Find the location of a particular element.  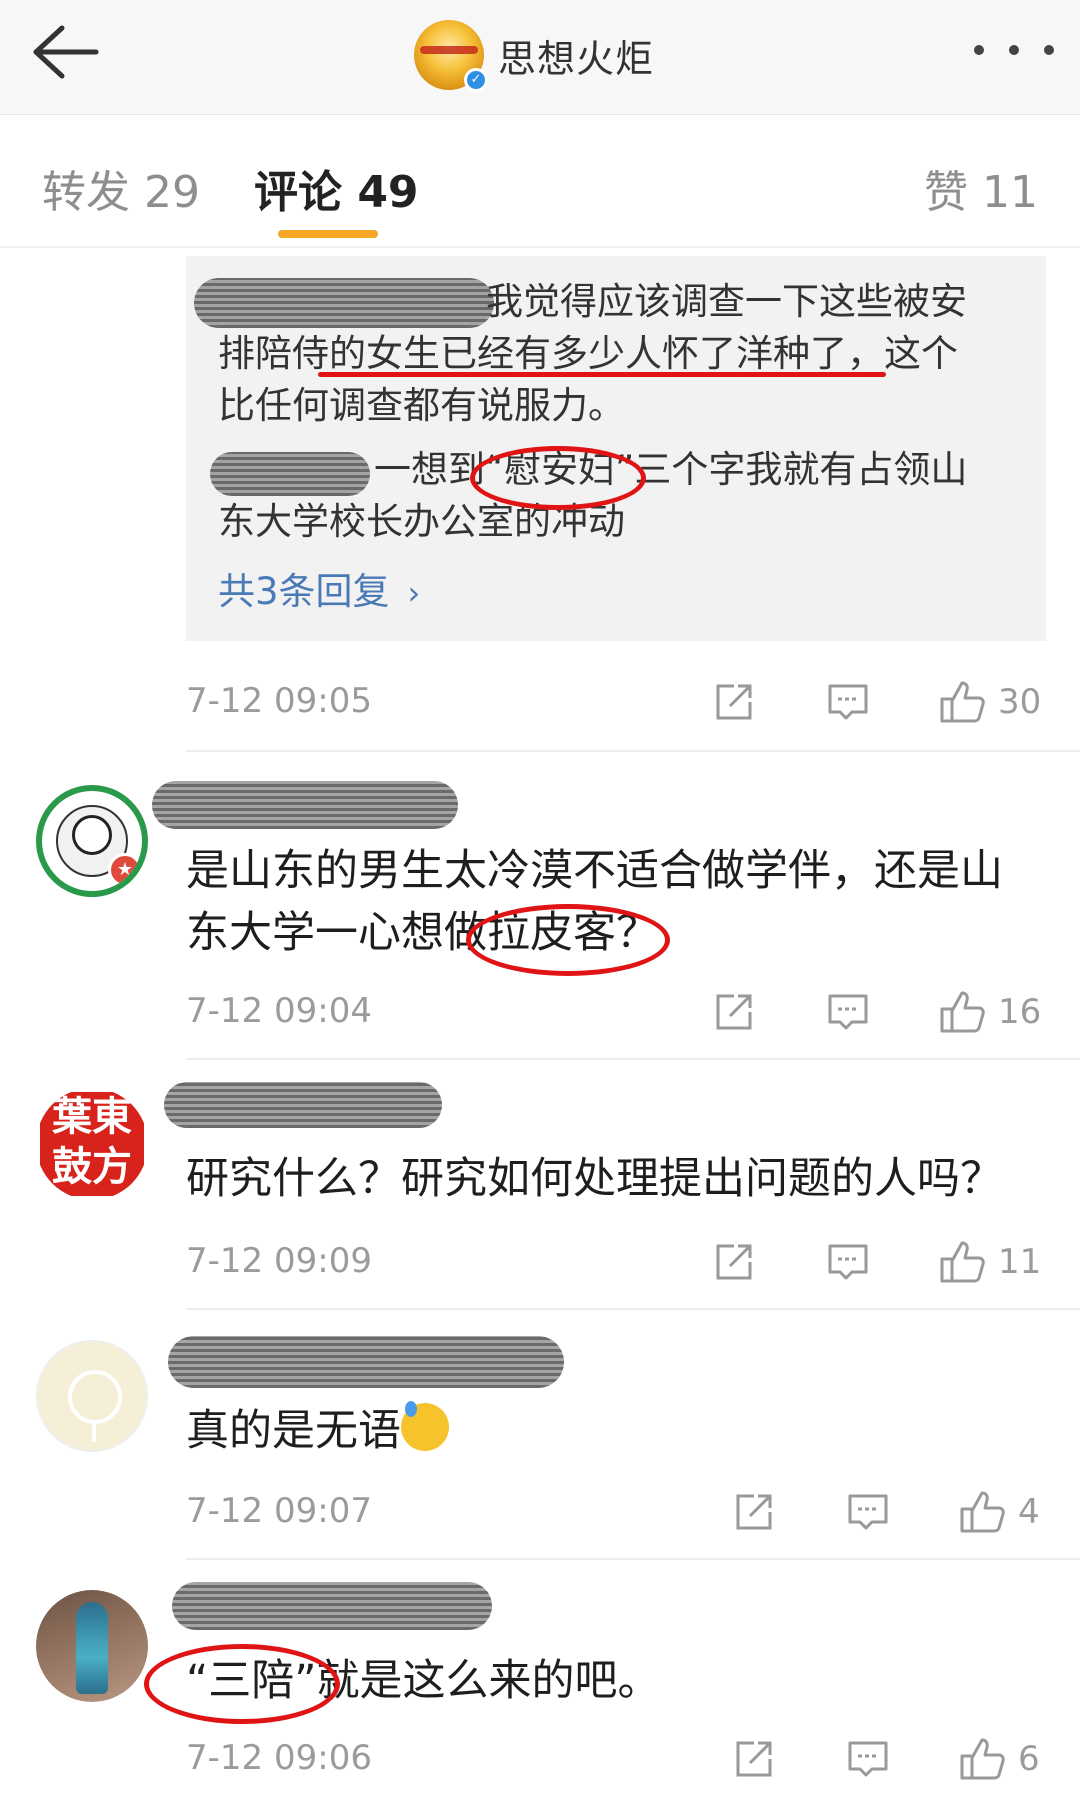

comment-meta: 7-12 09:04 16 is located at coordinates (540, 1013).